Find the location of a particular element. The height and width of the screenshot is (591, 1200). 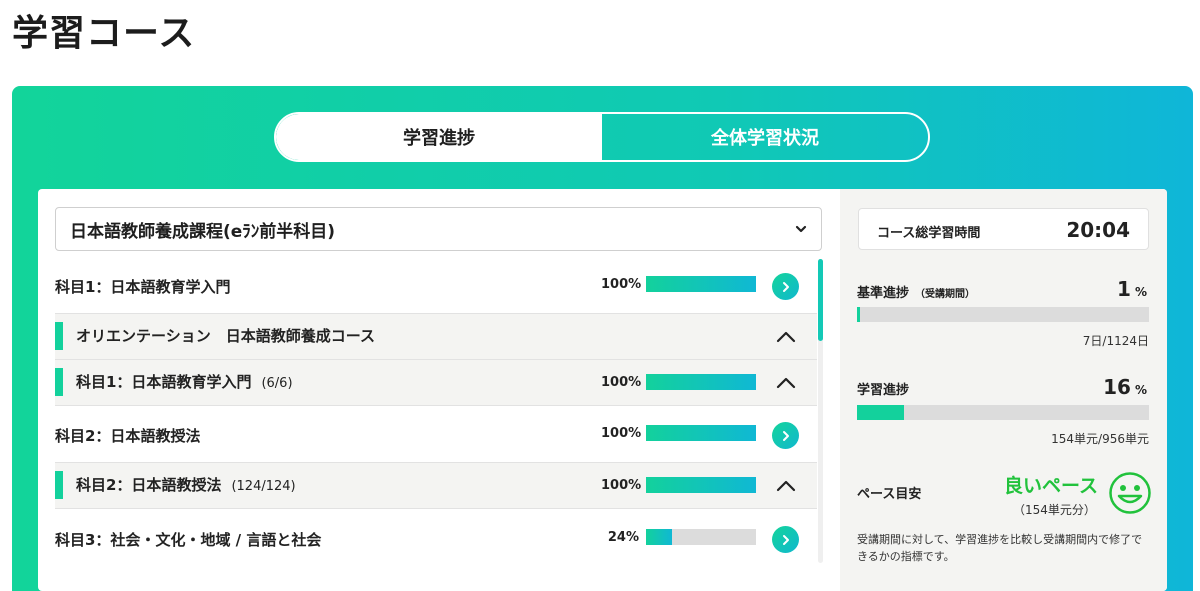

row-title: 科目2：日本語教授法 is located at coordinates (149, 485).